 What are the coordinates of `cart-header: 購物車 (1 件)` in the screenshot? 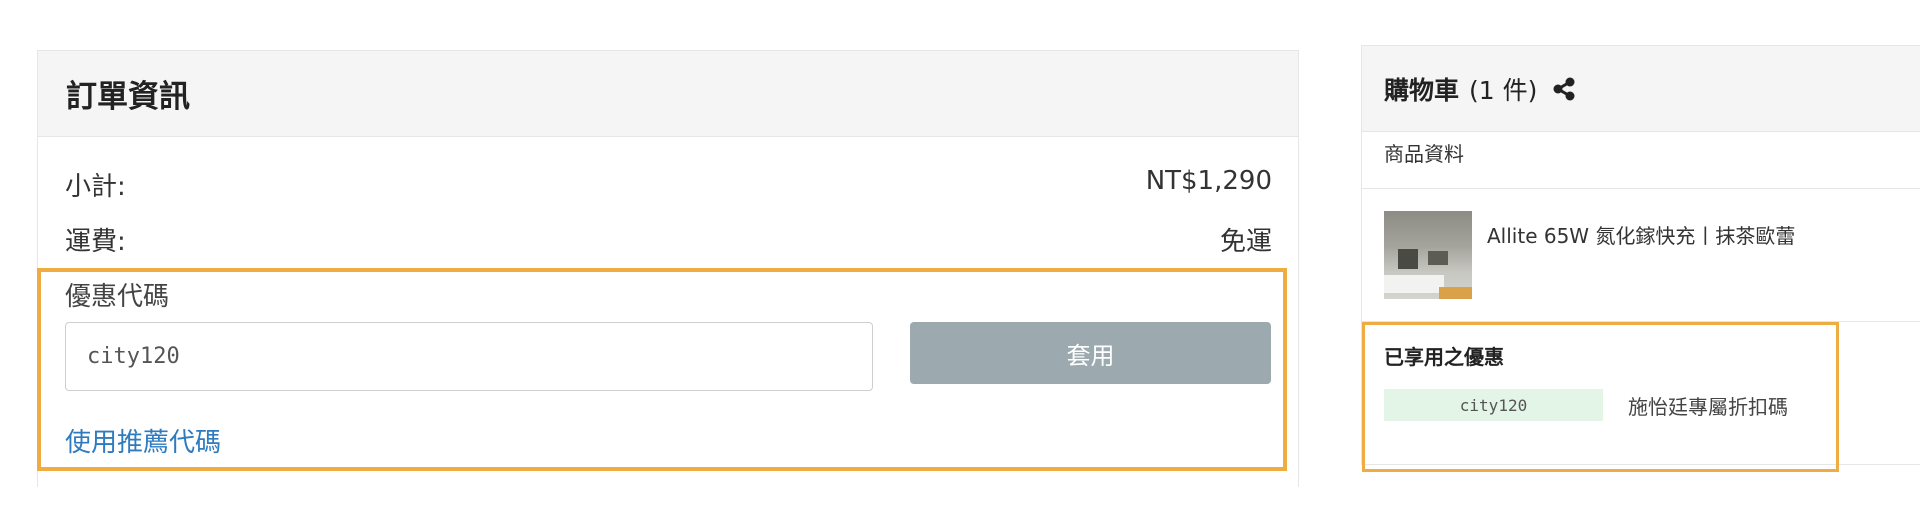 It's located at (1641, 89).